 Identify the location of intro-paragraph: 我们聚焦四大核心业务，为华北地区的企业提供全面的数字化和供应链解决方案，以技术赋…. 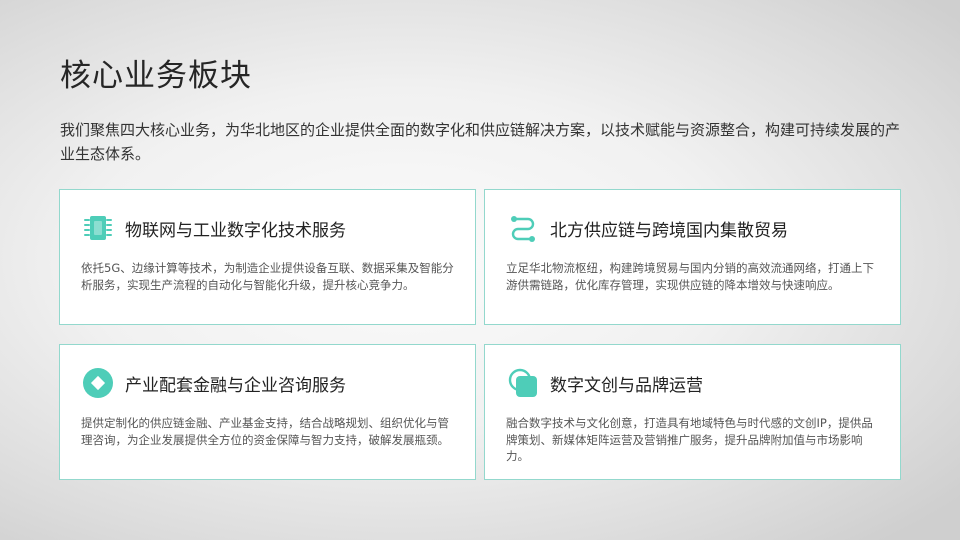
(480, 142).